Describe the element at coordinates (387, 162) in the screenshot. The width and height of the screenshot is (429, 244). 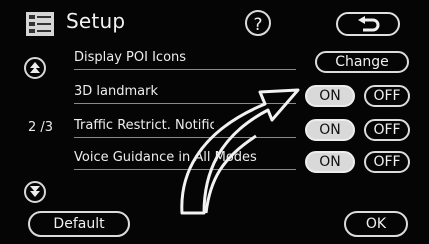
I see `voice-guidance-off-button: OFF` at that location.